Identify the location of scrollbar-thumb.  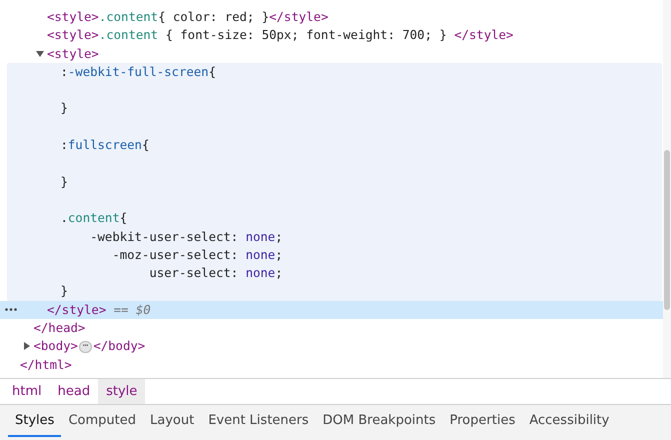
(667, 230).